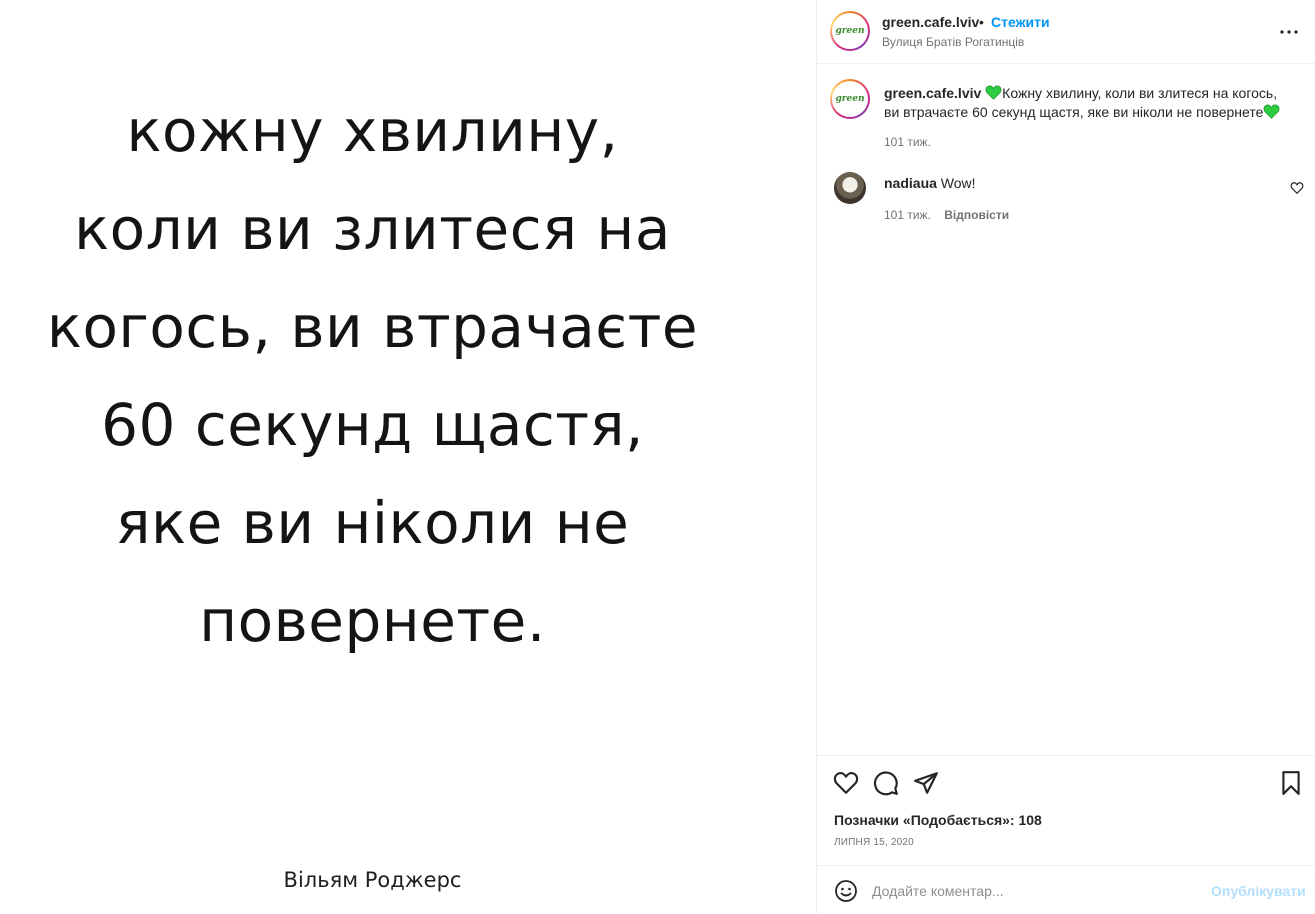  Describe the element at coordinates (926, 783) in the screenshot. I see `share-icon` at that location.